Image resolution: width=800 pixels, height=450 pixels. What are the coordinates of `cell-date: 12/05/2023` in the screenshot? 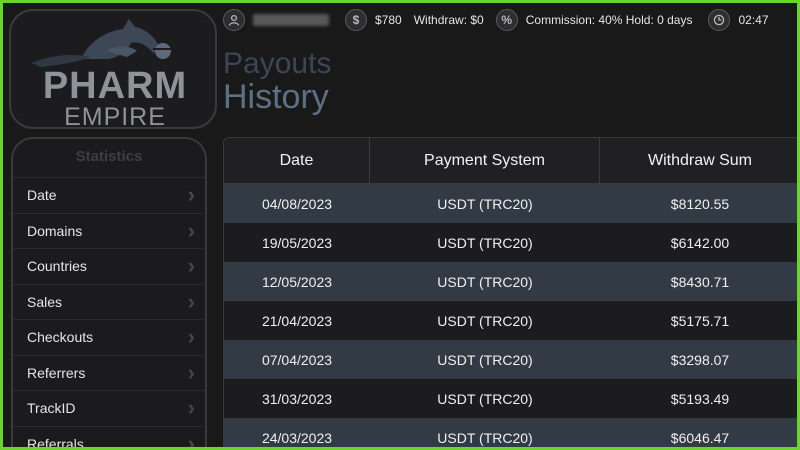 It's located at (297, 281).